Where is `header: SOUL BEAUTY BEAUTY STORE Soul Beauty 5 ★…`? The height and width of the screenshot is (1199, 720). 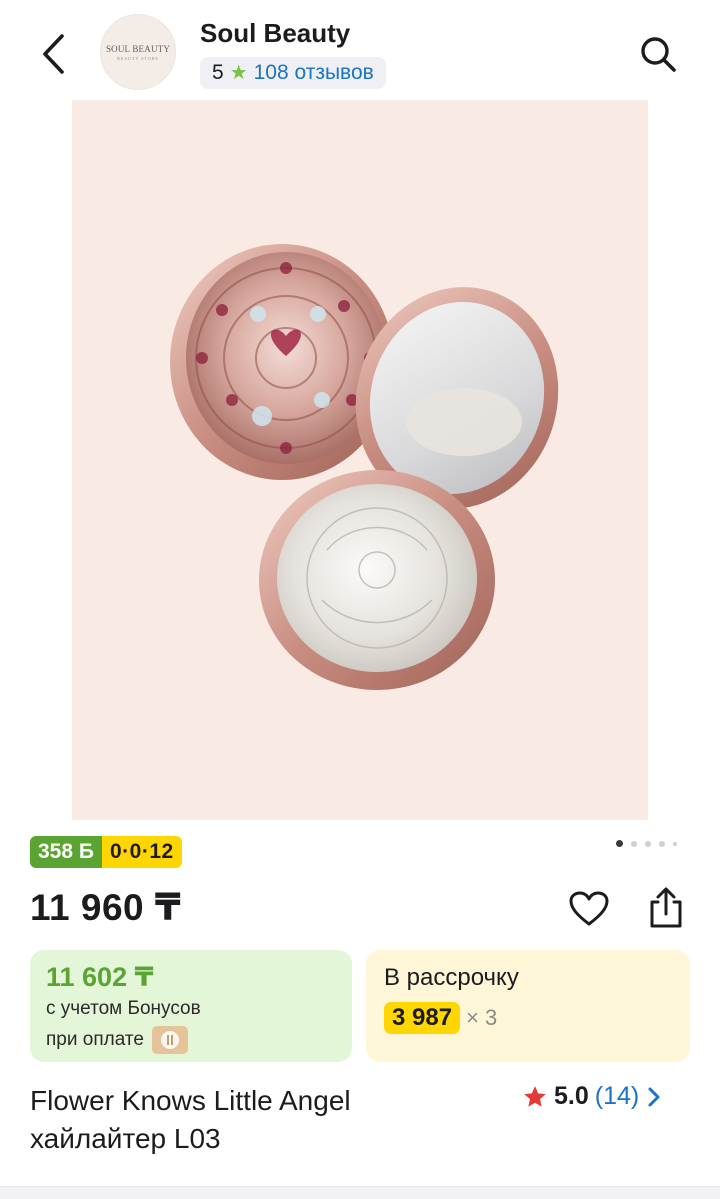 header: SOUL BEAUTY BEAUTY STORE Soul Beauty 5 ★… is located at coordinates (360, 50).